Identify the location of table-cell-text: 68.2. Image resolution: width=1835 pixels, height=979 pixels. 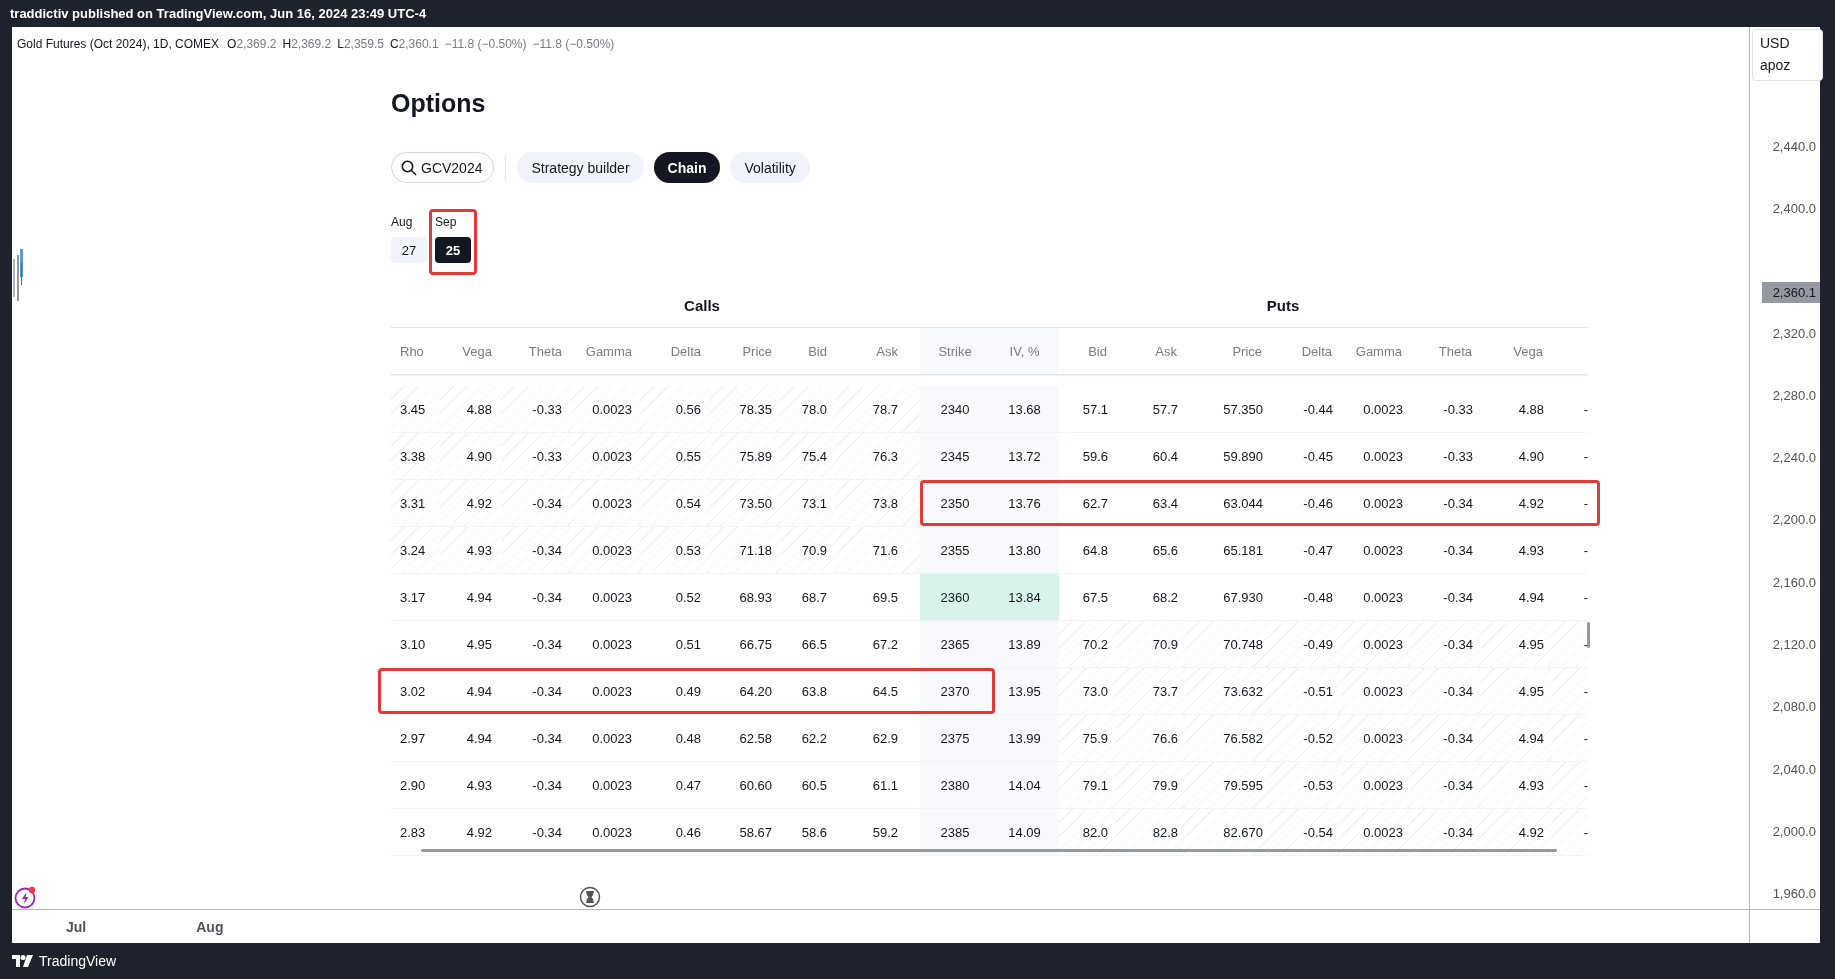
(1165, 597).